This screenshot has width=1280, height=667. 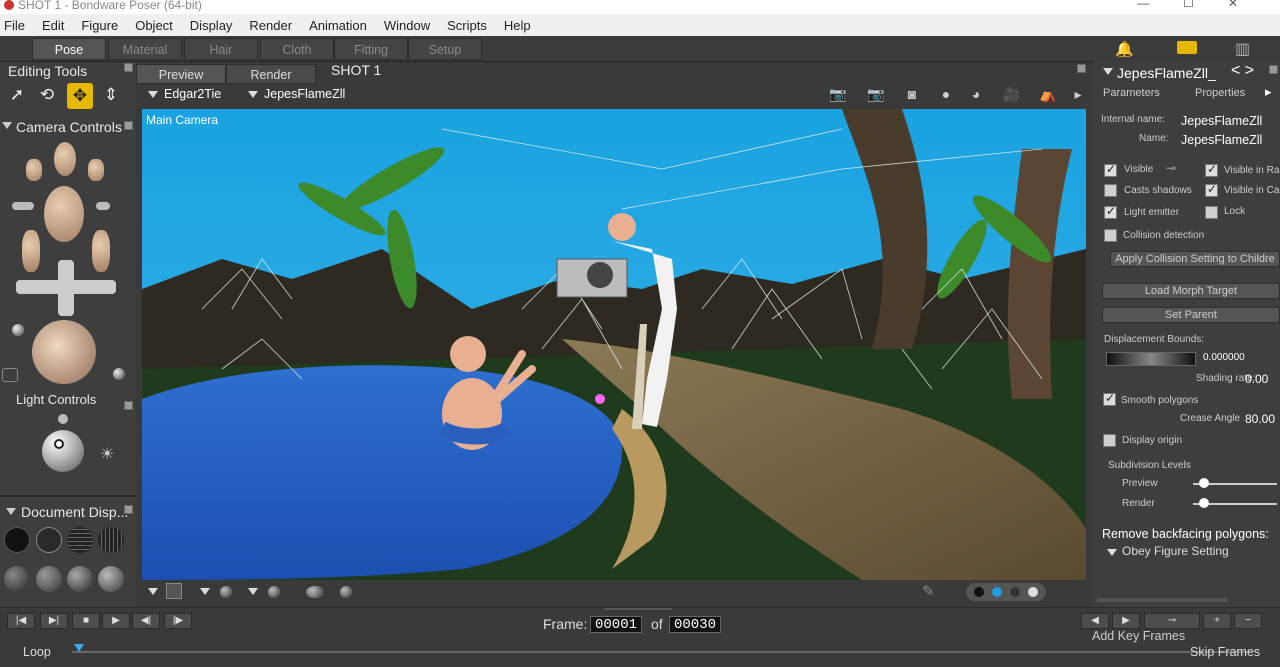 What do you see at coordinates (1204, 4) in the screenshot?
I see `window-controls: —☐✕` at bounding box center [1204, 4].